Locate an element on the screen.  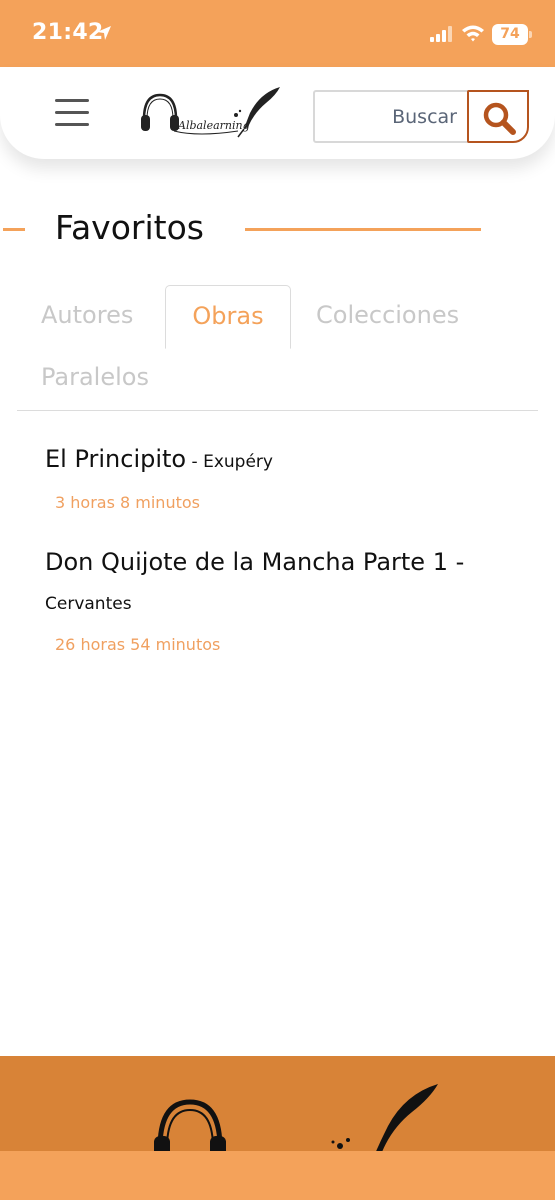
tab-bar: Autores Obras Colecciones Paralelos is located at coordinates (277, 348).